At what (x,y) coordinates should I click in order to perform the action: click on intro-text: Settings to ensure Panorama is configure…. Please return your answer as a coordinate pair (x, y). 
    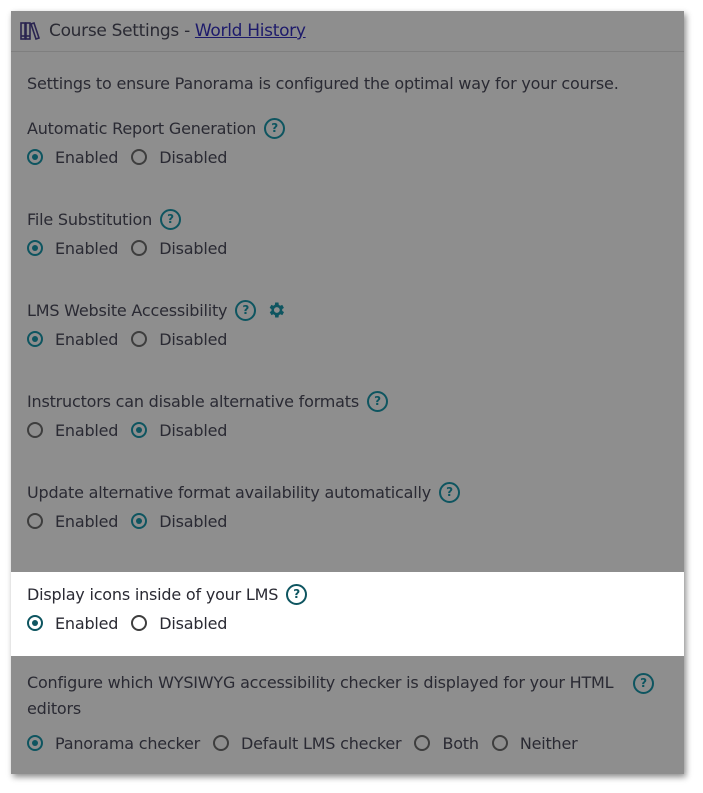
    Looking at the image, I should click on (323, 83).